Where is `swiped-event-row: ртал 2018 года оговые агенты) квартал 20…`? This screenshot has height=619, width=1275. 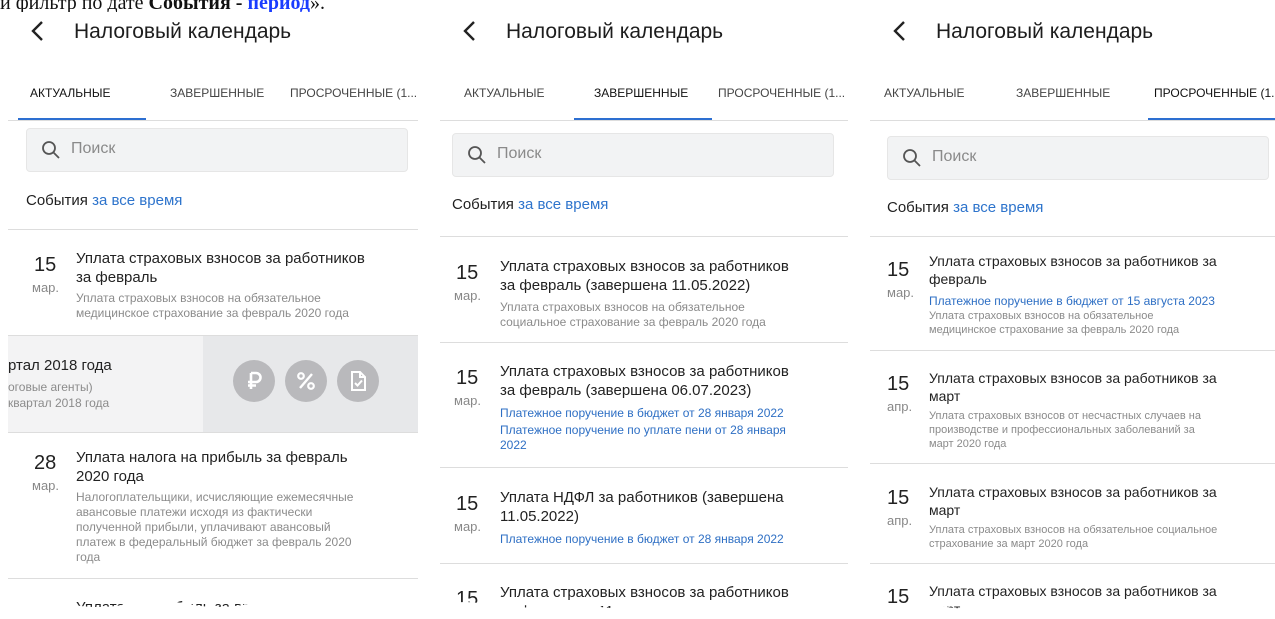
swiped-event-row: ртал 2018 года оговые агенты) квартал 20… is located at coordinates (213, 384).